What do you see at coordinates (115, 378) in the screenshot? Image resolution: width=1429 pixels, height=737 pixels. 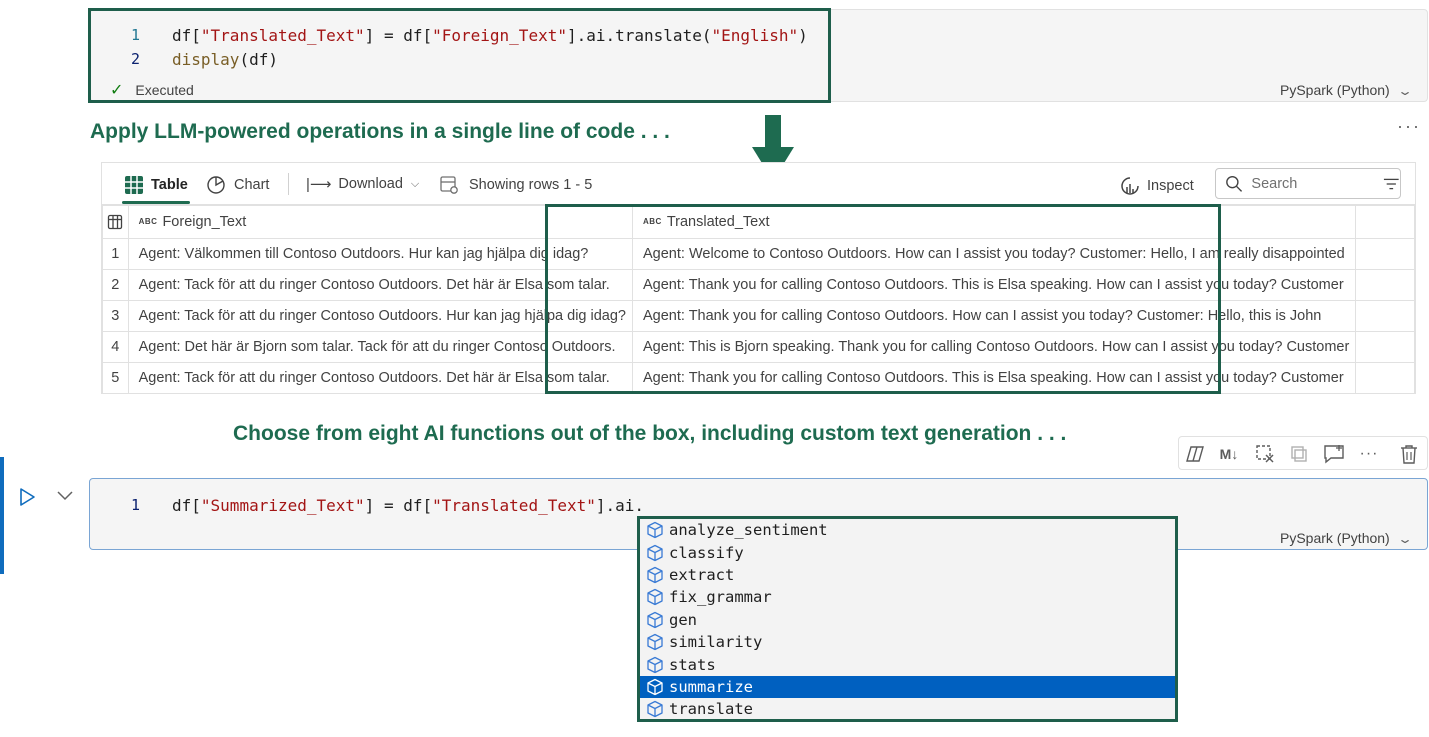 I see `row-number: 5` at bounding box center [115, 378].